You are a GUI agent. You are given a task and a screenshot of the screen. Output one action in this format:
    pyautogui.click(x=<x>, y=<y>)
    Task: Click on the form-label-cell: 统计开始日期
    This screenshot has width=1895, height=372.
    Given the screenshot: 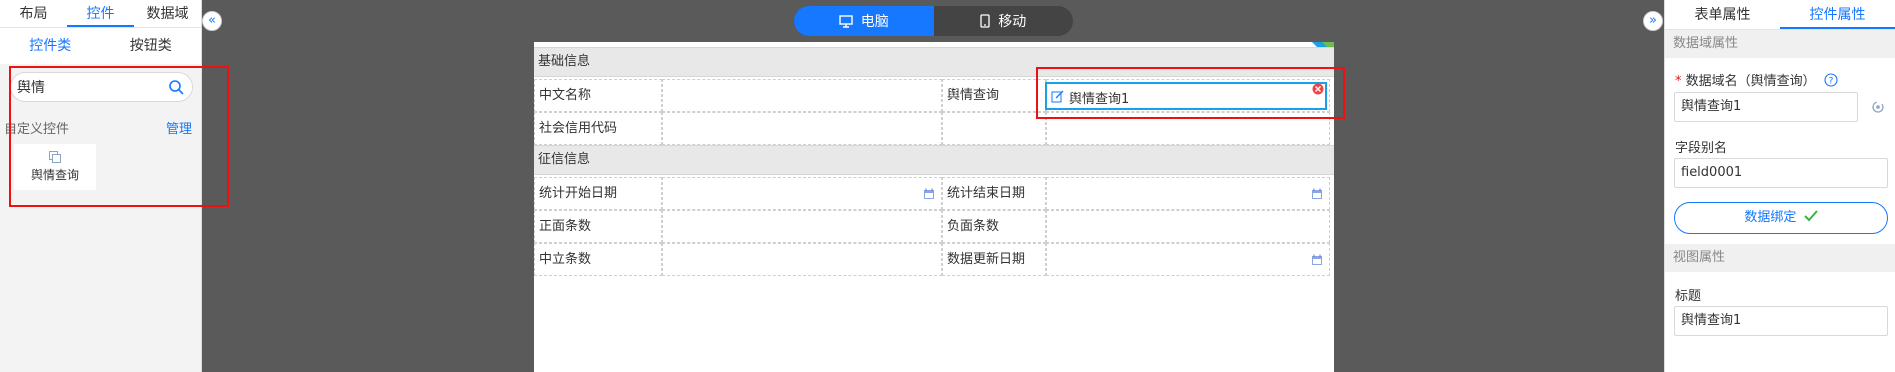 What is the action you would take?
    pyautogui.click(x=598, y=193)
    